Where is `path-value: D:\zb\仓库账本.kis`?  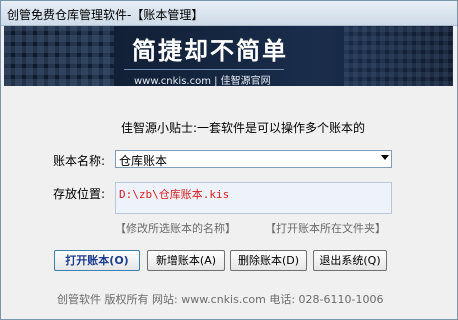
path-value: D:\zb\仓库账本.kis is located at coordinates (174, 194).